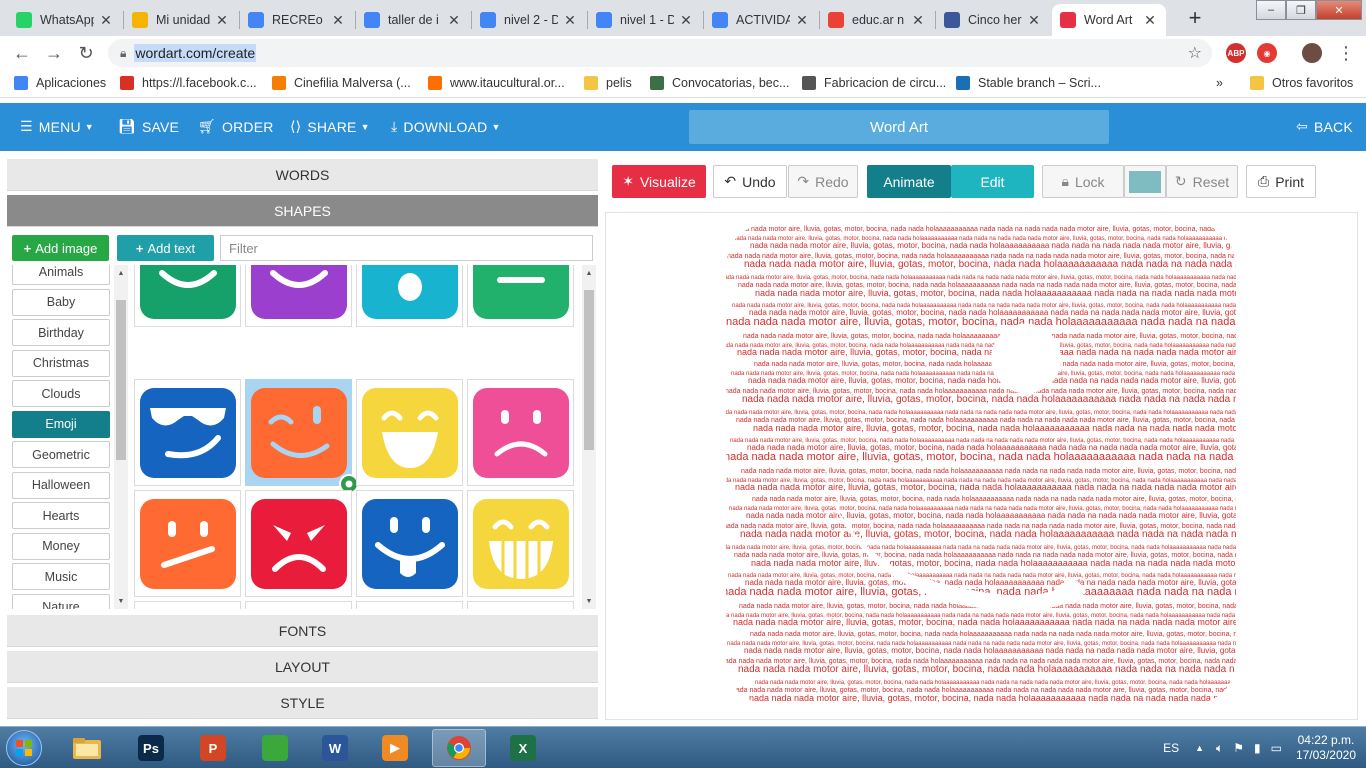 This screenshot has width=1366, height=768. What do you see at coordinates (520, 432) in the screenshot?
I see `shape-sad-pink` at bounding box center [520, 432].